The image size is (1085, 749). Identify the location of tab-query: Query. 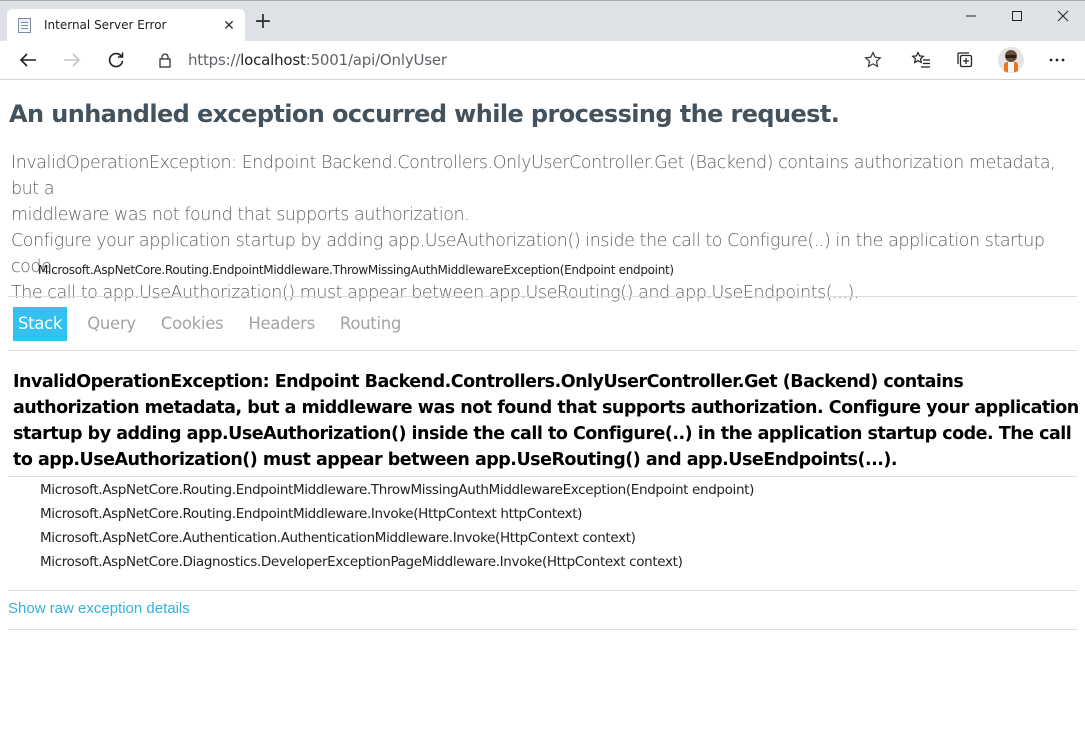
(111, 324).